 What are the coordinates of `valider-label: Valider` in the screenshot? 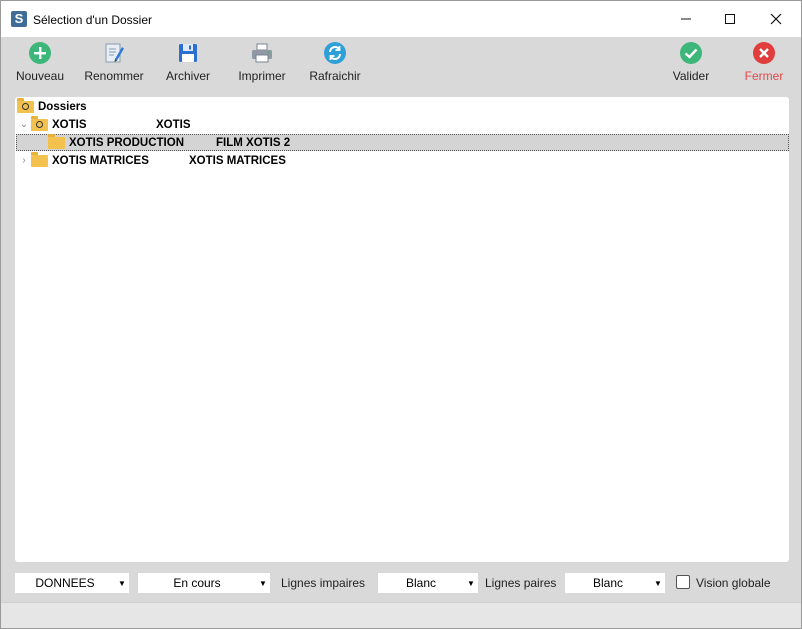 It's located at (691, 76).